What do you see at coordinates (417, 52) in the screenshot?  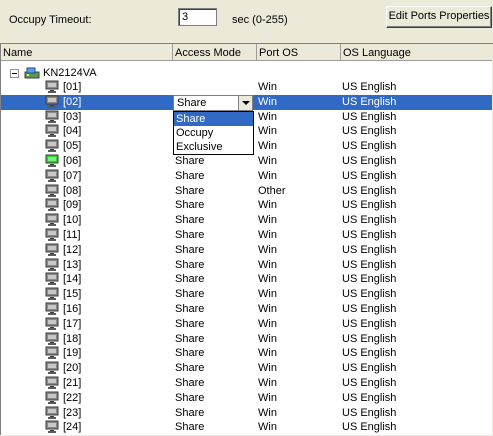 I see `column-header-os-language: OS Language` at bounding box center [417, 52].